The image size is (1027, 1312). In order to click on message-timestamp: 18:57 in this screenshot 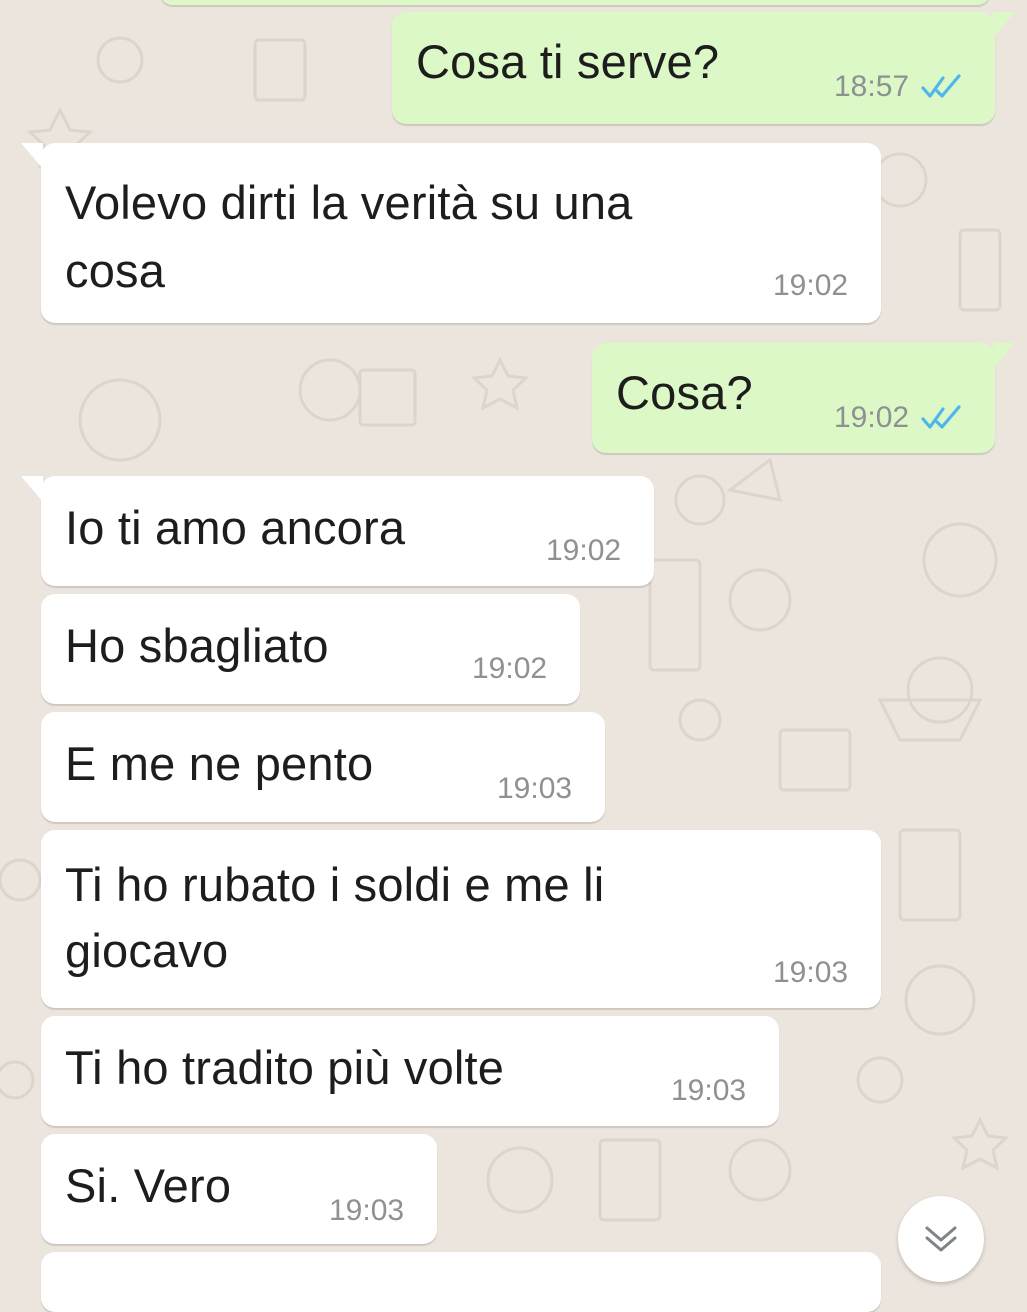, I will do `click(872, 86)`.